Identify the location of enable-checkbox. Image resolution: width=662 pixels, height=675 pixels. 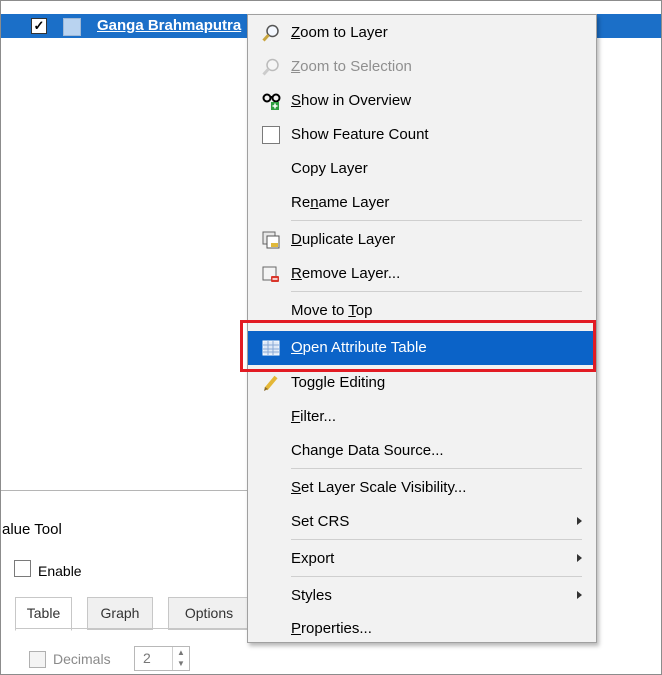
(22, 568).